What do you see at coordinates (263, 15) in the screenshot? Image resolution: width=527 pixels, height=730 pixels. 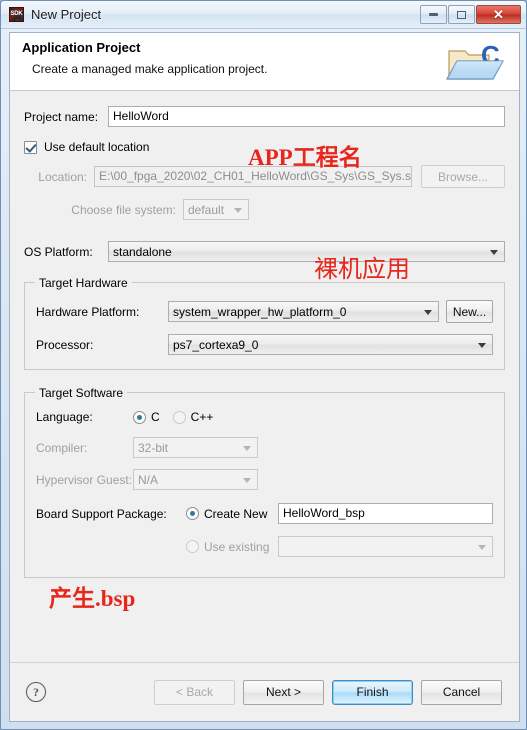 I see `title-bar: SDK New Project ✕` at bounding box center [263, 15].